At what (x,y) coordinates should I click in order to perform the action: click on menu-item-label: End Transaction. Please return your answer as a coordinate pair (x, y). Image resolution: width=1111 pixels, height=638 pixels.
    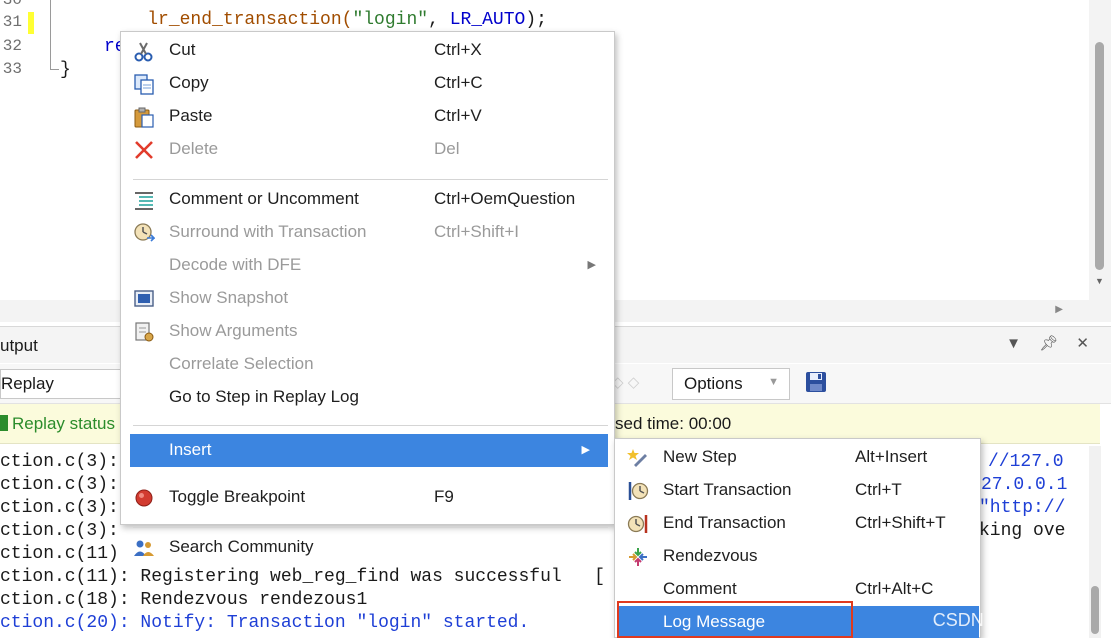
    Looking at the image, I should click on (724, 522).